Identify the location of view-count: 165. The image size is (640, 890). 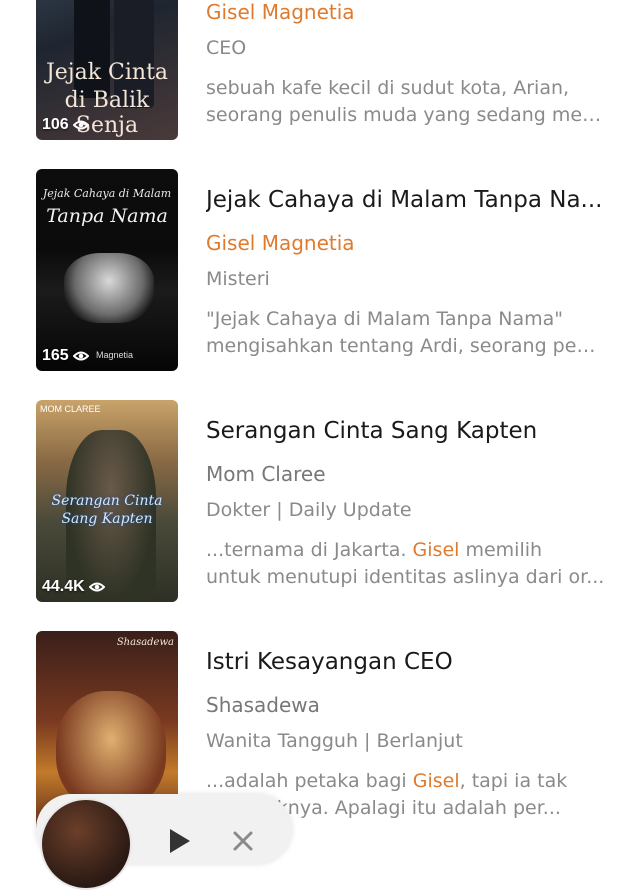
(65, 356).